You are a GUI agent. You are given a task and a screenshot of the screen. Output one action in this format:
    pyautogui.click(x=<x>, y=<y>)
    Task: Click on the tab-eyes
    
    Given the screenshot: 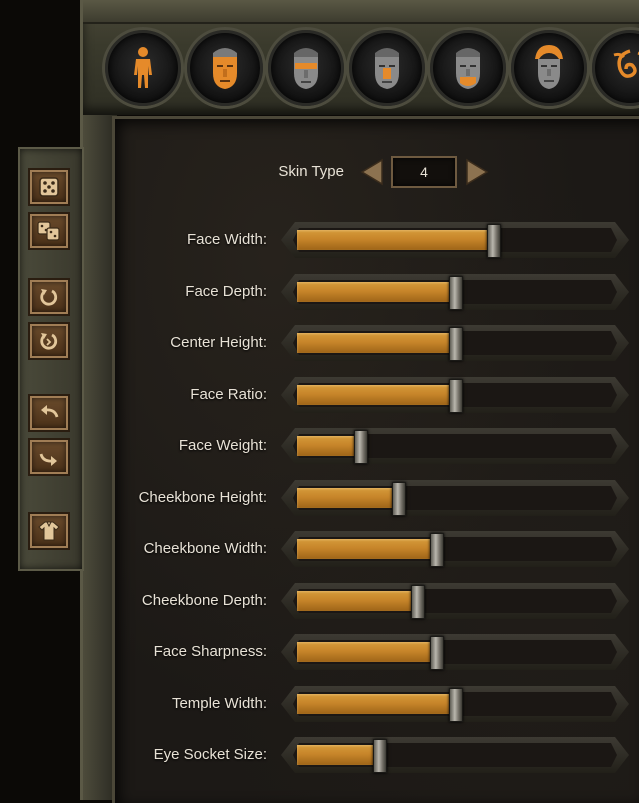 What is the action you would take?
    pyautogui.click(x=306, y=68)
    